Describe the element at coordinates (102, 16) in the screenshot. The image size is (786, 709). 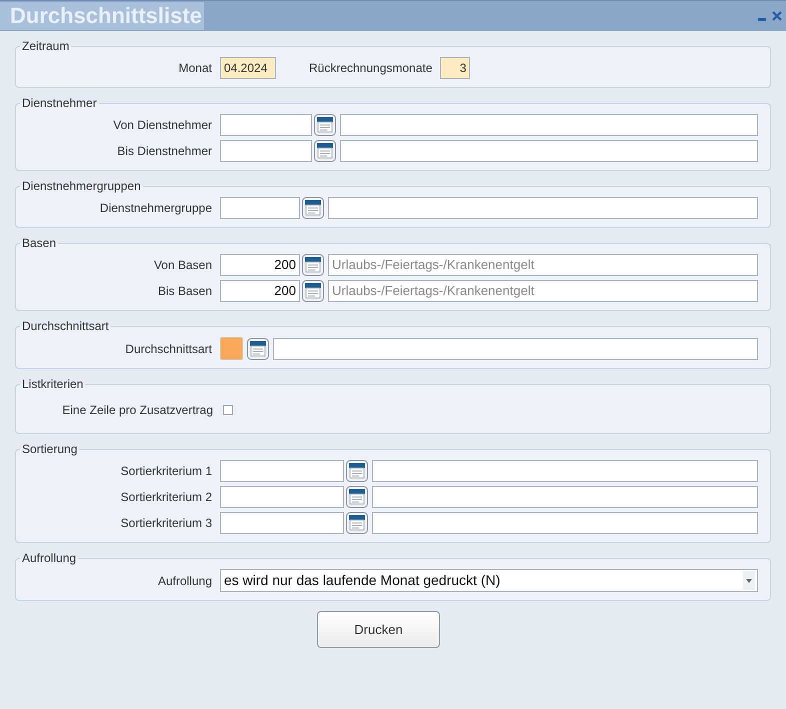
I see `window-title: Durchschnittsliste` at that location.